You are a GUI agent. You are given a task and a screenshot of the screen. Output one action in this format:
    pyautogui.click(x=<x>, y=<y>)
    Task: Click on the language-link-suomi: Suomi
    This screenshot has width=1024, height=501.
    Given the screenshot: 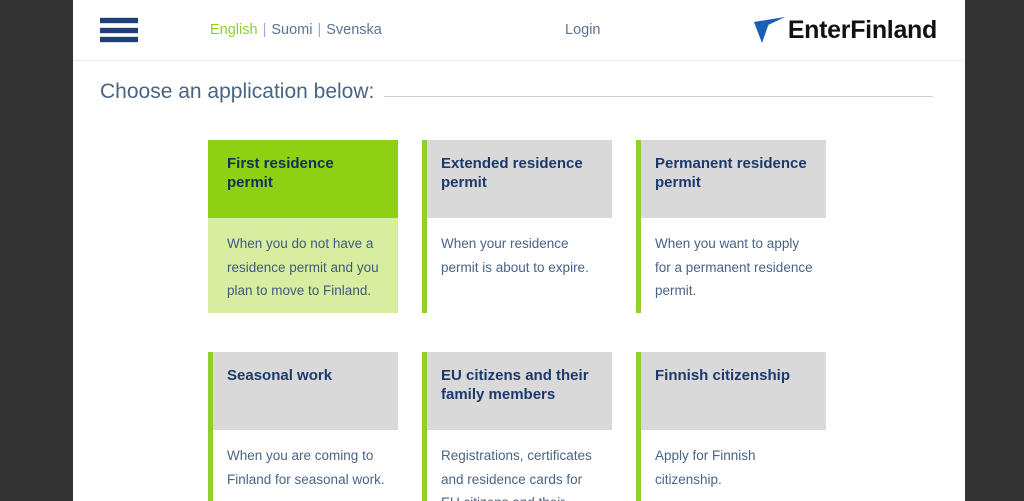 What is the action you would take?
    pyautogui.click(x=291, y=30)
    